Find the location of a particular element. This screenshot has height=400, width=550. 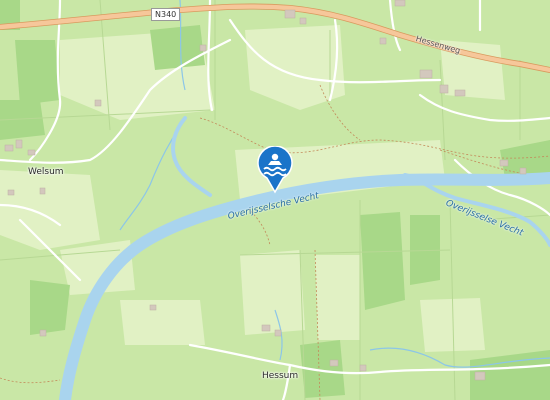

town-label-hessum: Hessum is located at coordinates (280, 376).